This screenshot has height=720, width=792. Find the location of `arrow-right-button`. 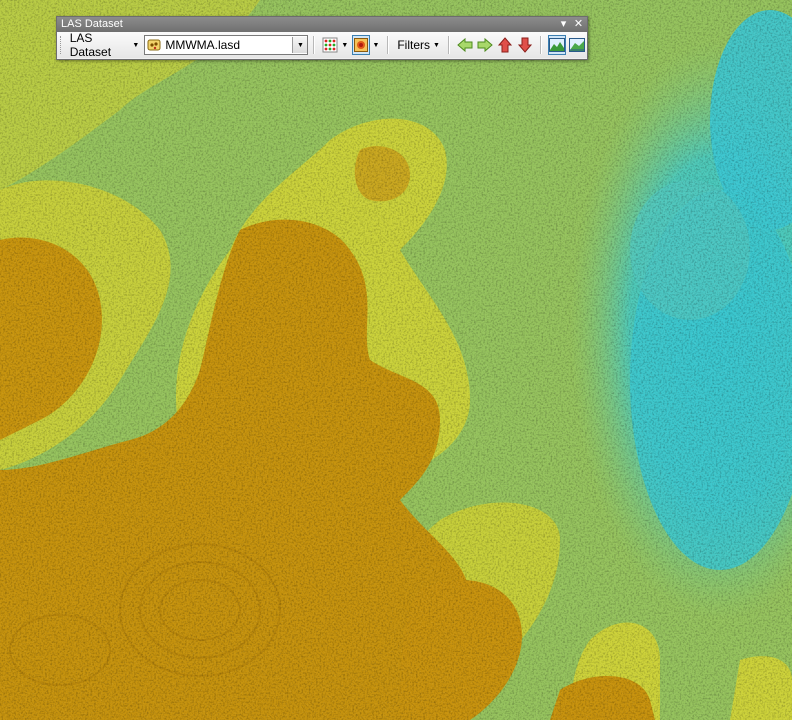

arrow-right-button is located at coordinates (485, 45).